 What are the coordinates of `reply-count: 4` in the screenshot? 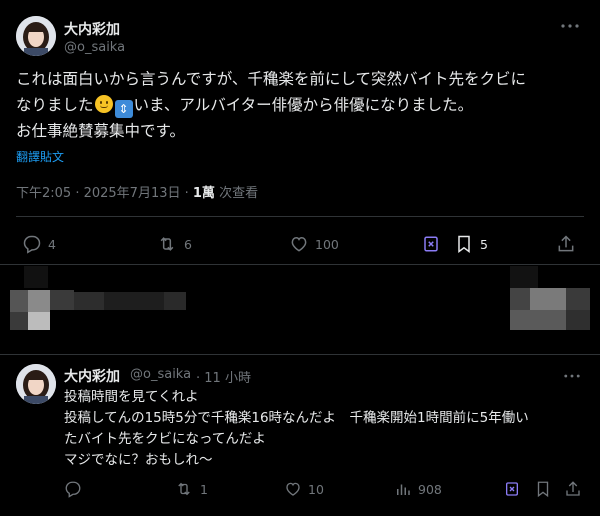 It's located at (52, 244).